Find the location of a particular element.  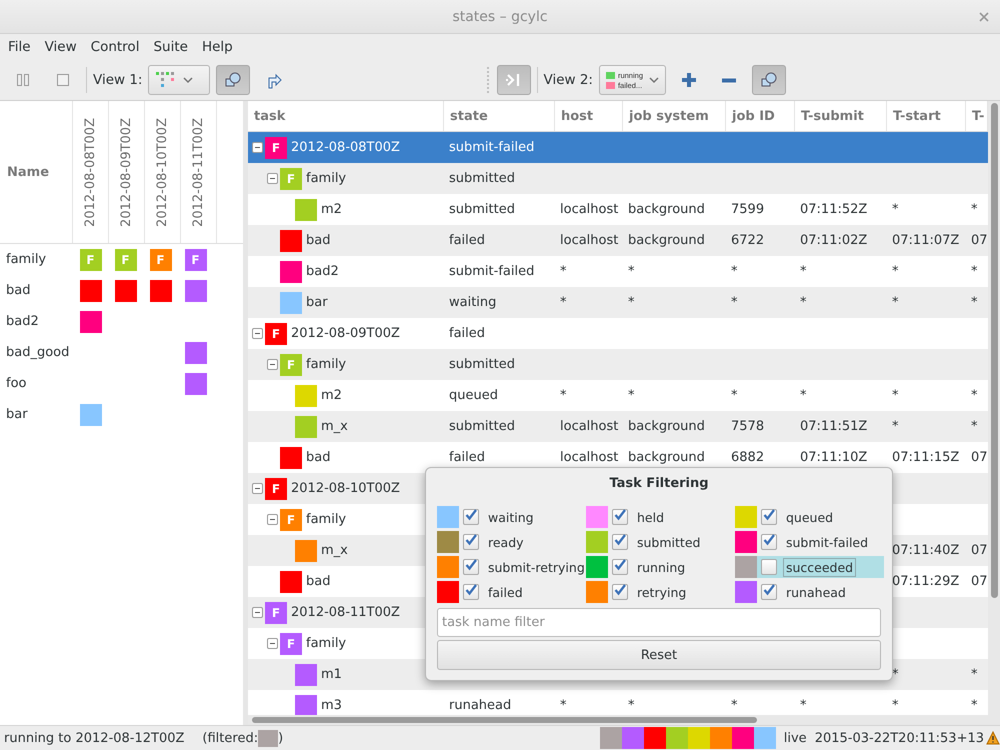

stop-icon is located at coordinates (63, 80).